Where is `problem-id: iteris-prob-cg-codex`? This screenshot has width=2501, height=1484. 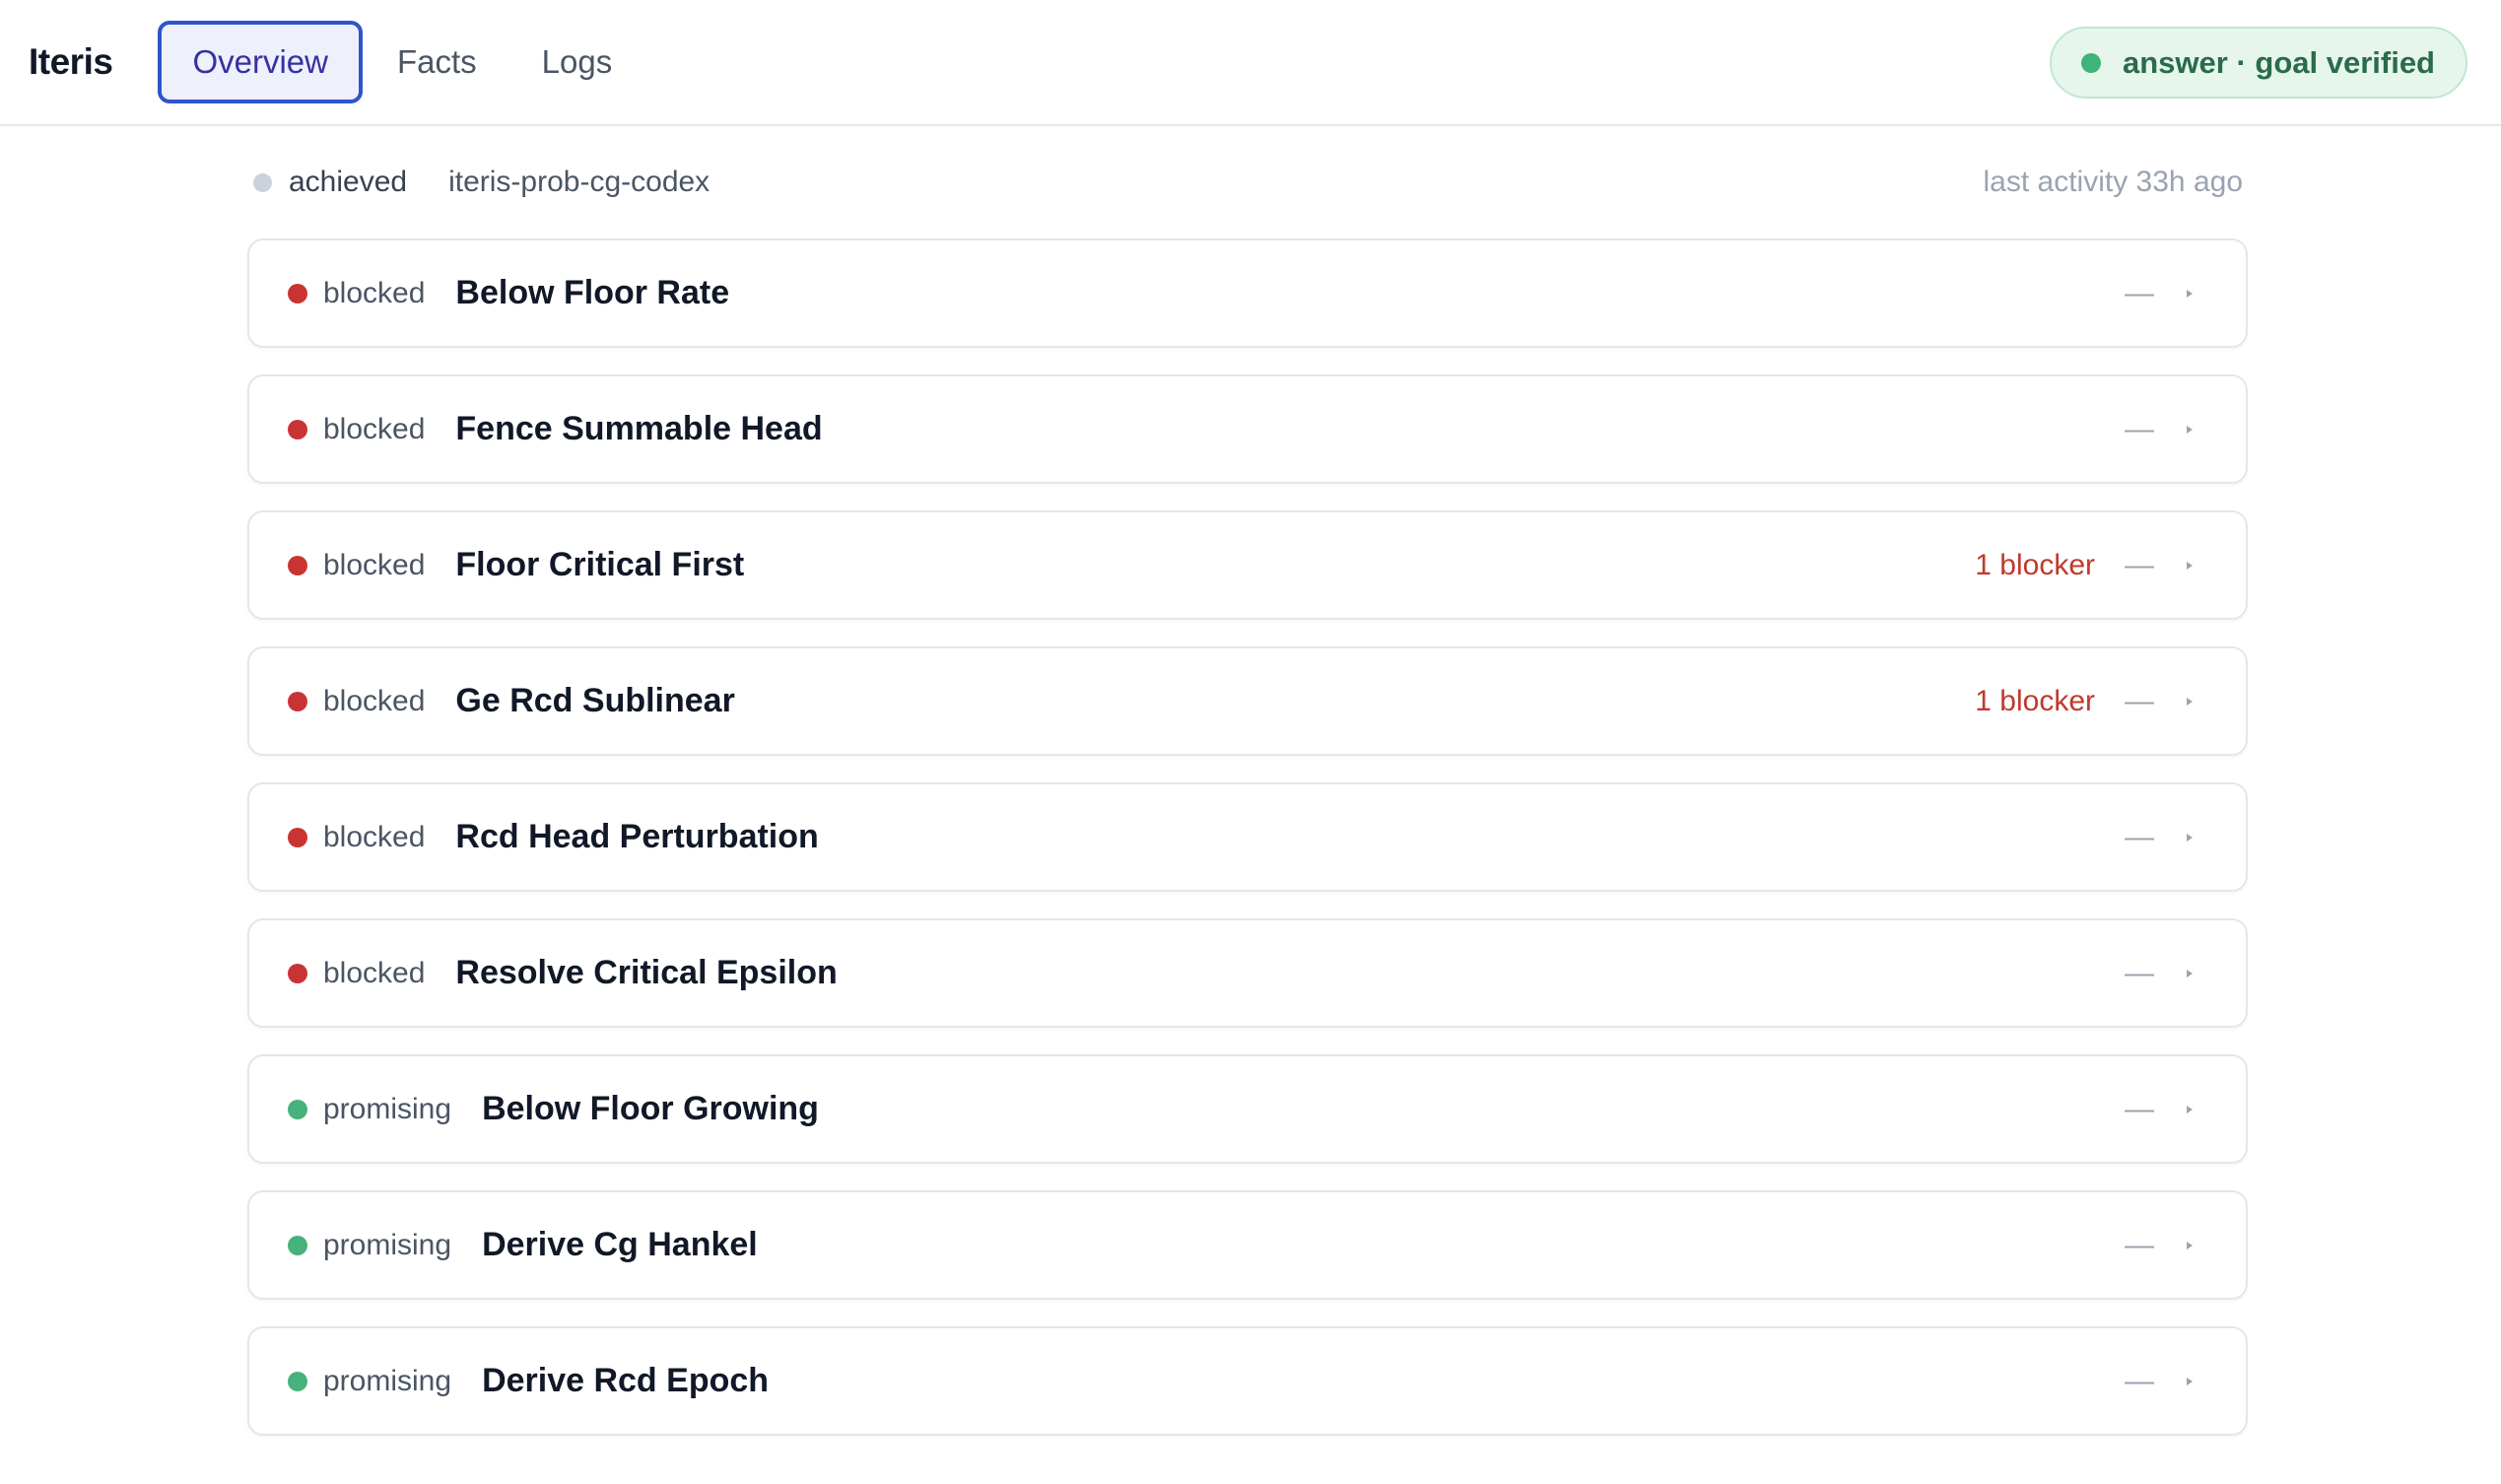 problem-id: iteris-prob-cg-codex is located at coordinates (579, 182).